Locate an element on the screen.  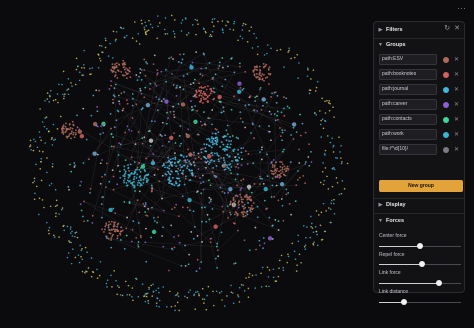
display-section-header: ▶ Display is located at coordinates (392, 205).